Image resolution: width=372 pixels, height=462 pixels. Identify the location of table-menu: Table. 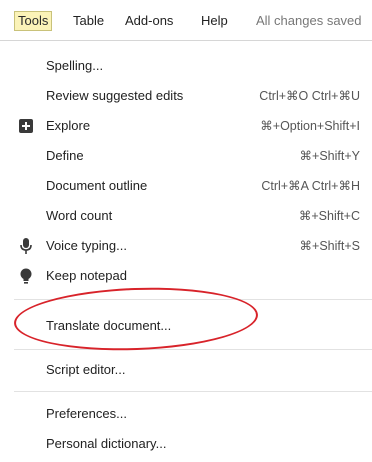
(88, 21).